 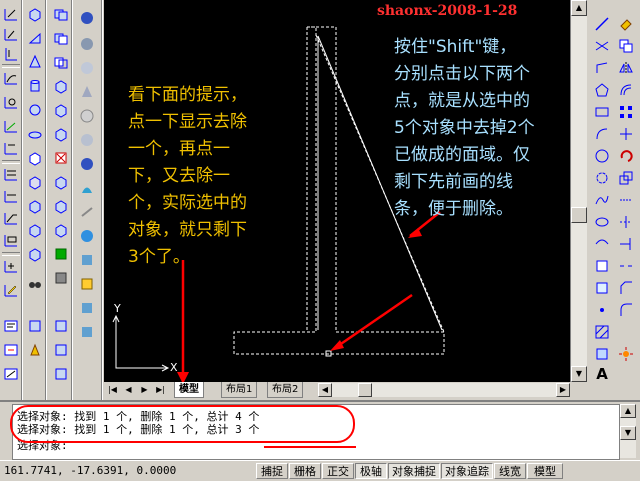 What do you see at coordinates (35, 158) in the screenshot?
I see `extrude-icon` at bounding box center [35, 158].